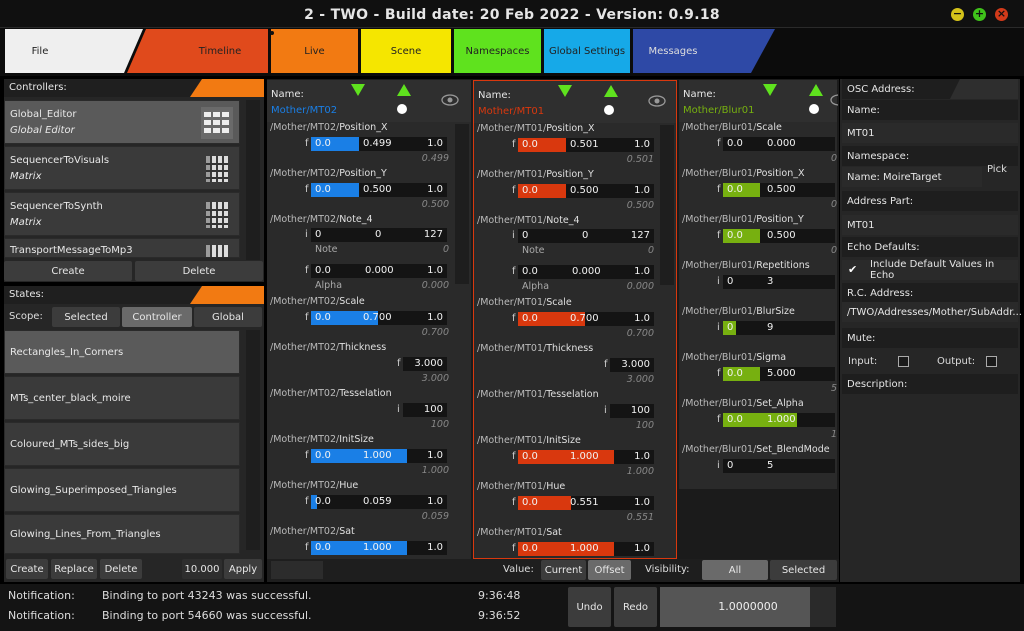 The height and width of the screenshot is (631, 1024). What do you see at coordinates (26, 316) in the screenshot?
I see `scope-label: Scope:` at bounding box center [26, 316].